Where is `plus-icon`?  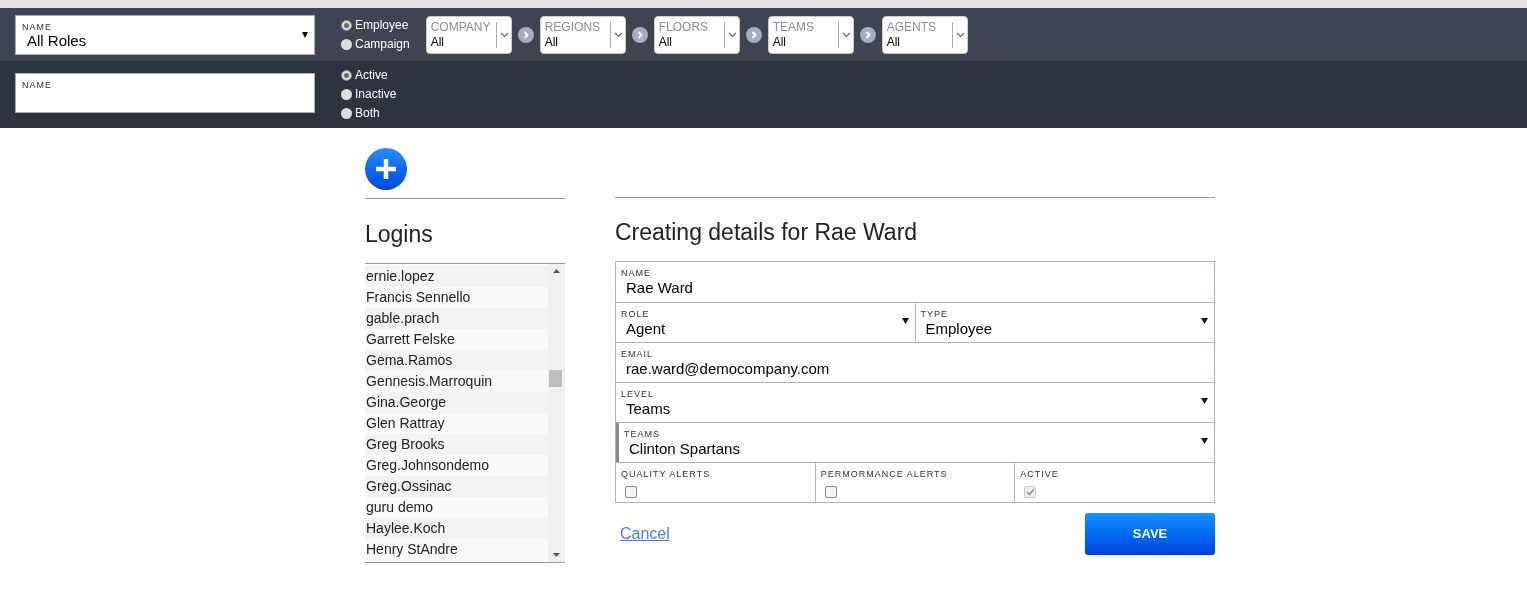
plus-icon is located at coordinates (386, 169).